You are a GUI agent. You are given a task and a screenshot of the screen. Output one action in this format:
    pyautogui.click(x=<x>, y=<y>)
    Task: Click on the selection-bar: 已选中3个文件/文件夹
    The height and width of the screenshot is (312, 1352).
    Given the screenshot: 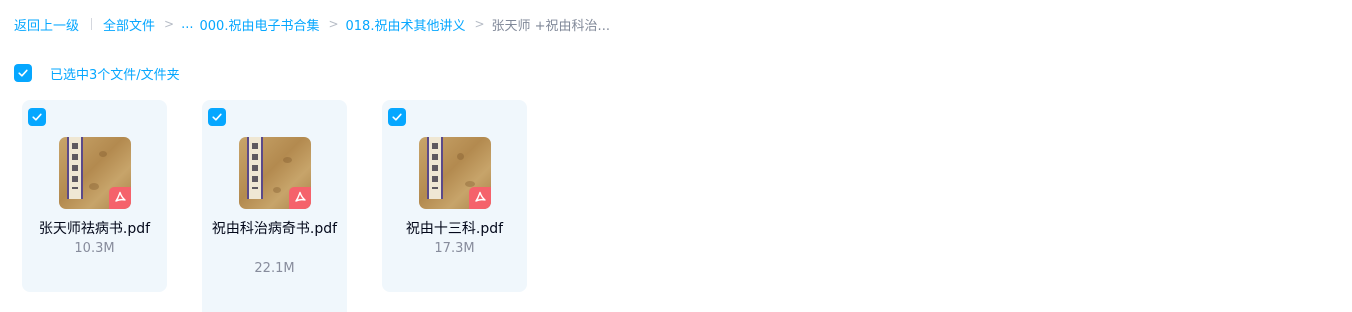 What is the action you would take?
    pyautogui.click(x=97, y=73)
    